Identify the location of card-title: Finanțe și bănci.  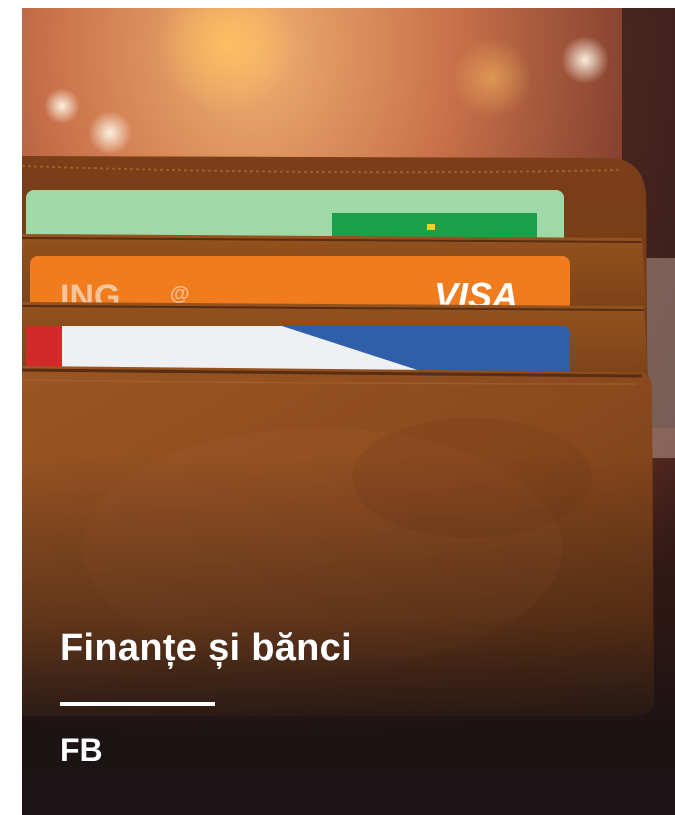
(206, 648).